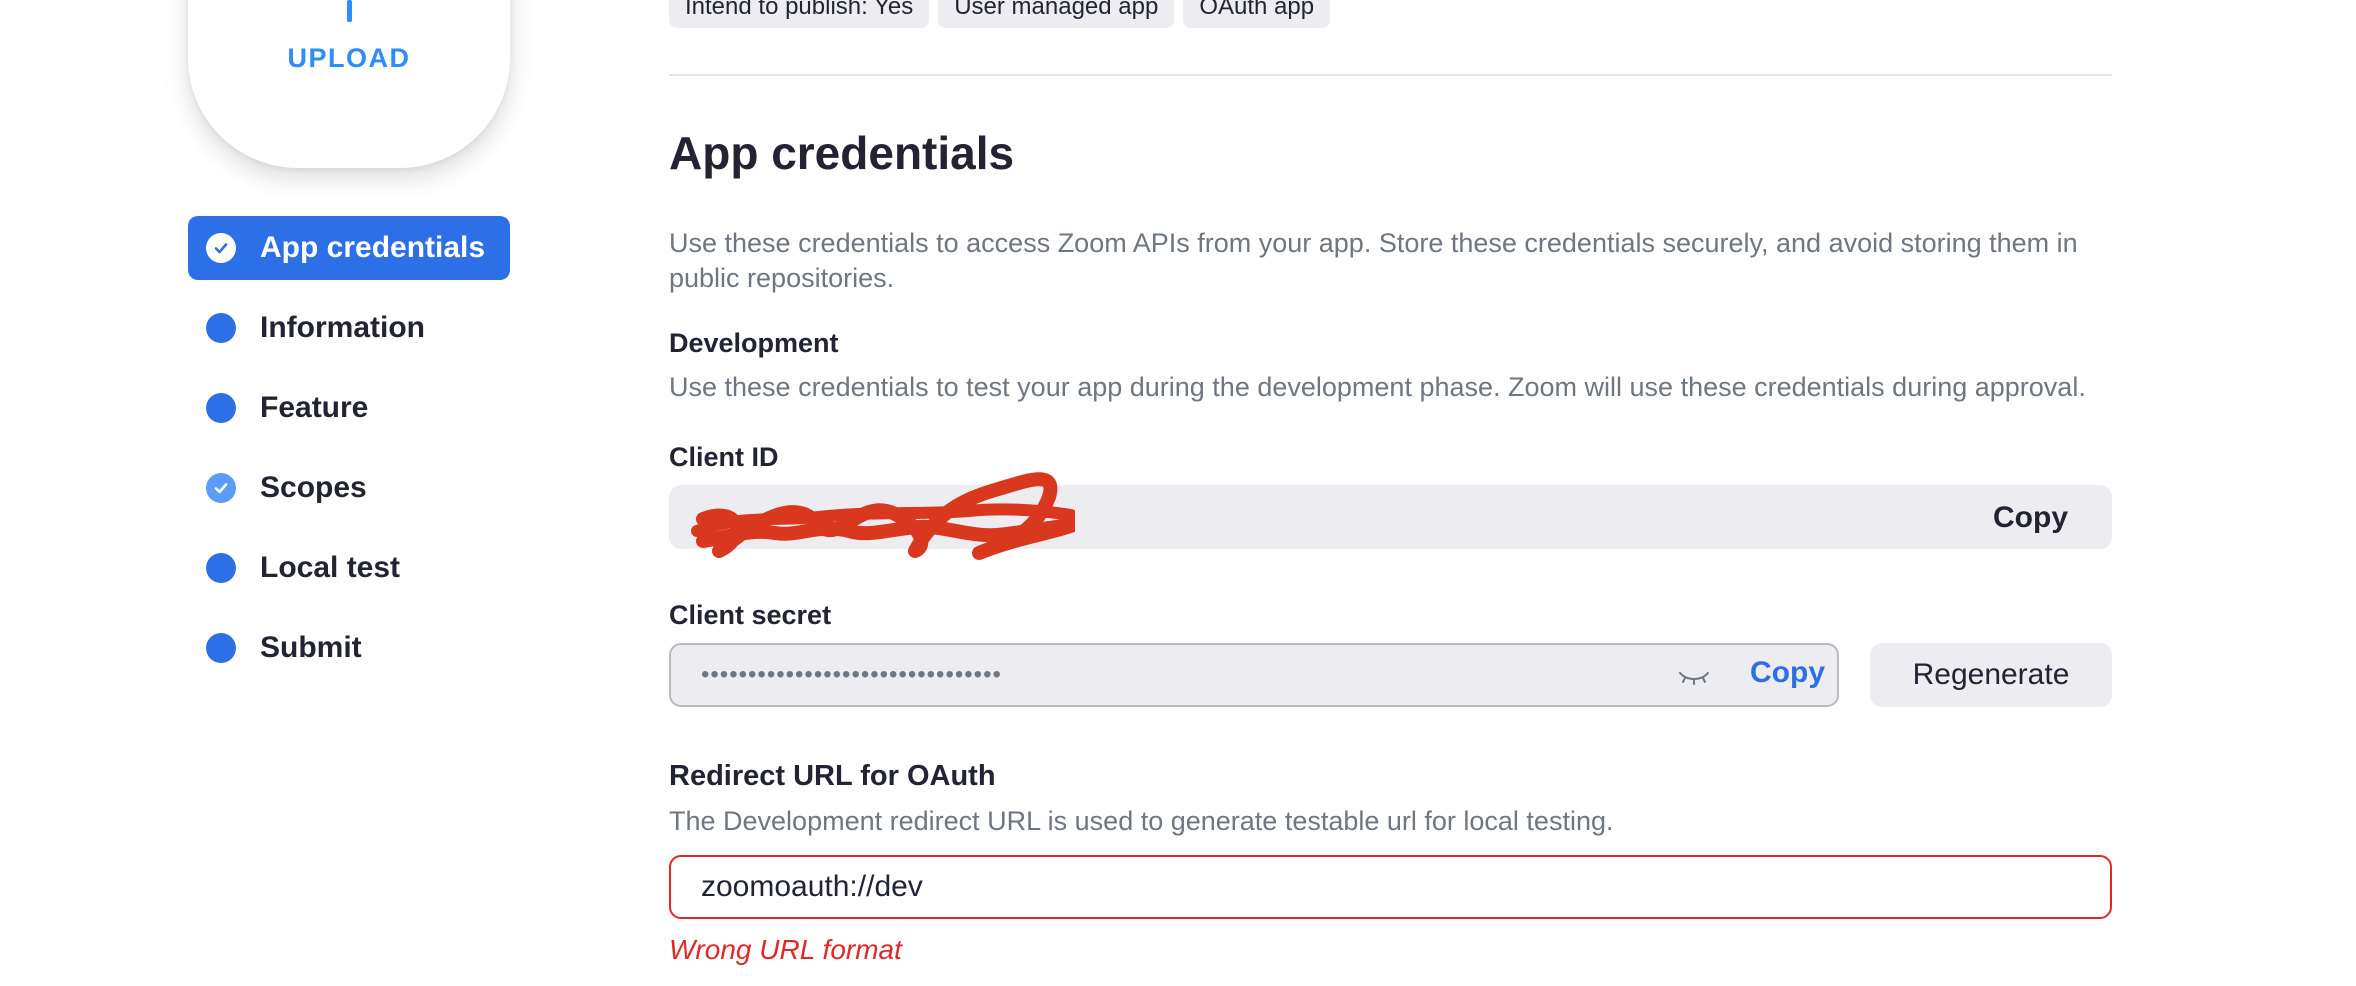 This screenshot has height=986, width=2356. Describe the element at coordinates (2030, 518) in the screenshot. I see `client-id-copy-button: Copy` at that location.